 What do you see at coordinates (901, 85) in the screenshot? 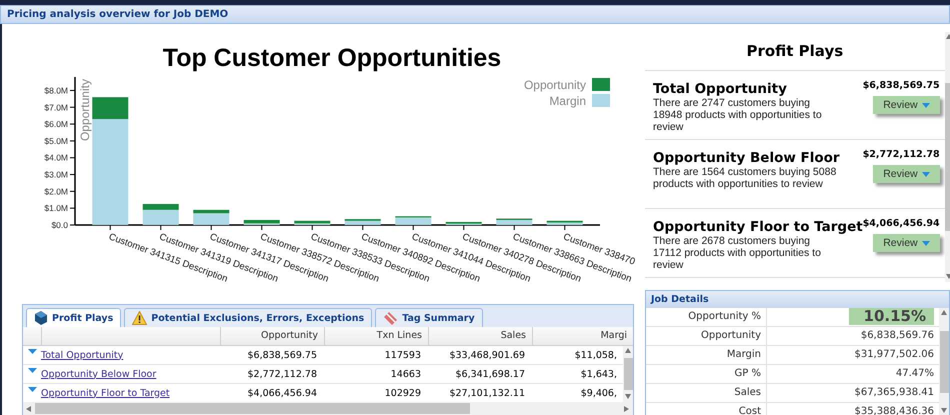
I see `play-amount: $6,838,569.75` at bounding box center [901, 85].